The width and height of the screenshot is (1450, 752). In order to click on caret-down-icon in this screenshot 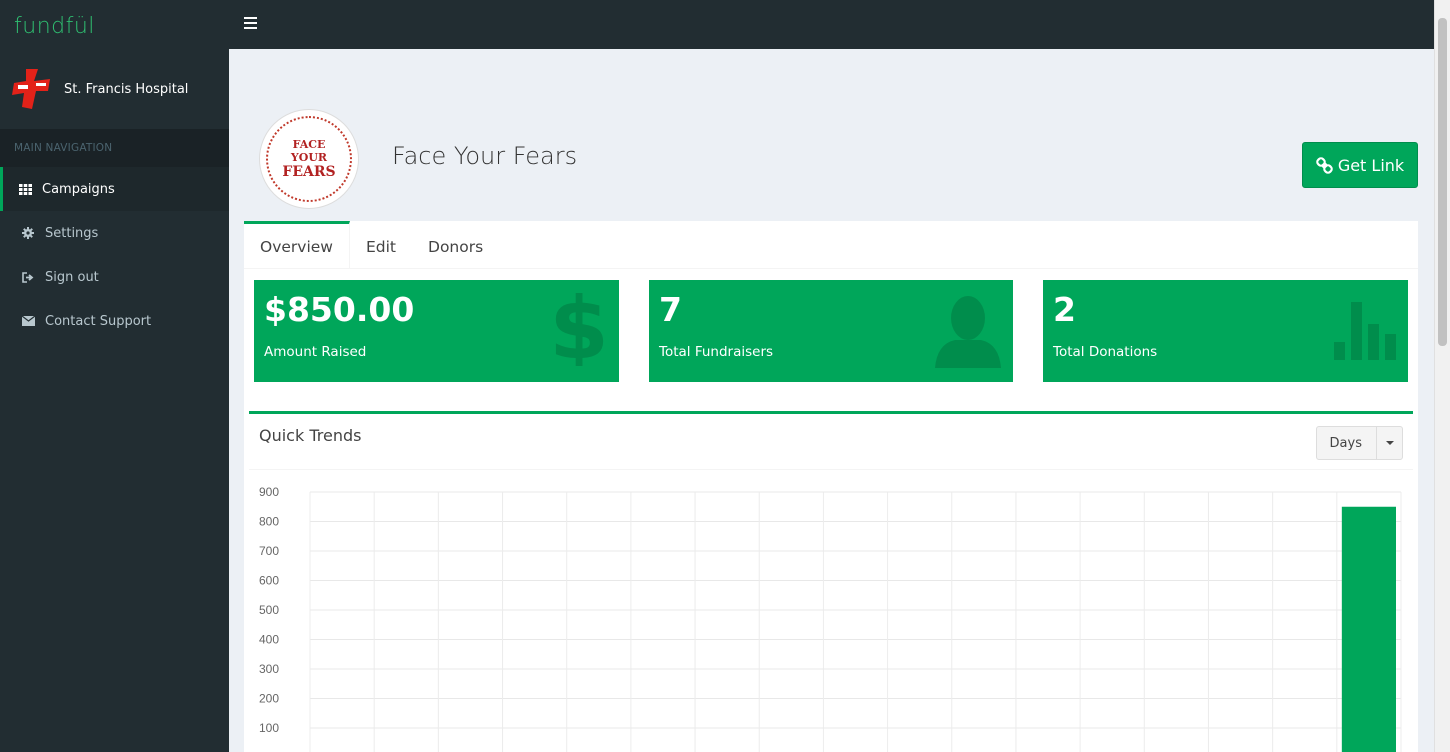, I will do `click(1389, 443)`.